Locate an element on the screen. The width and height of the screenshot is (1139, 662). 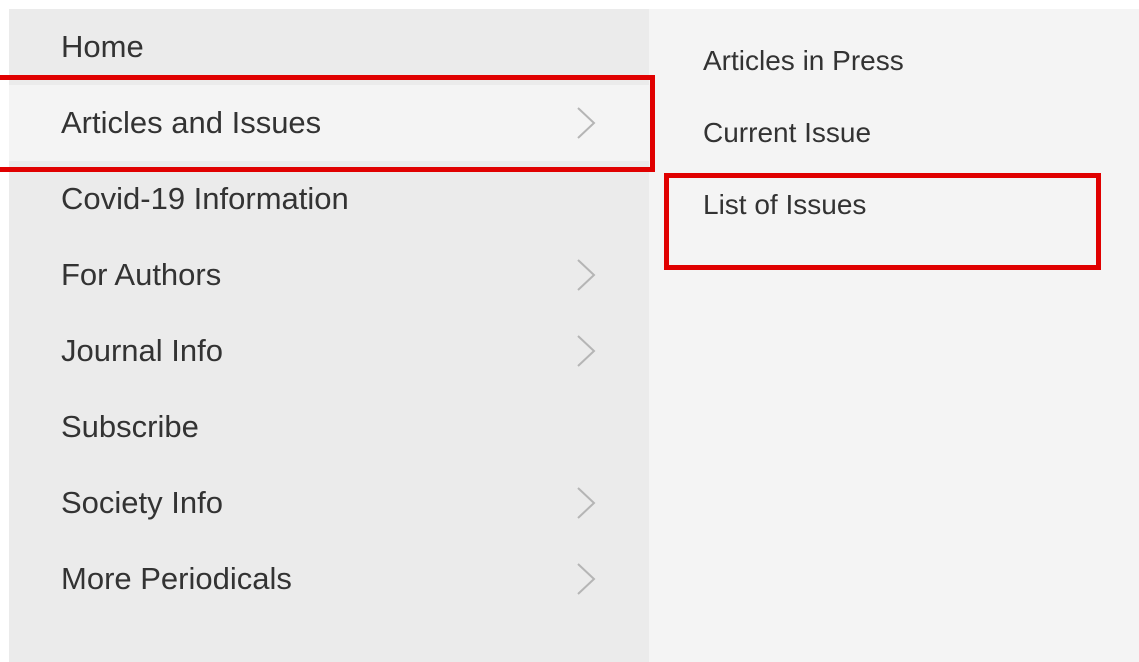
menu-item-covid-19-information: Covid-19 Information is located at coordinates (329, 199).